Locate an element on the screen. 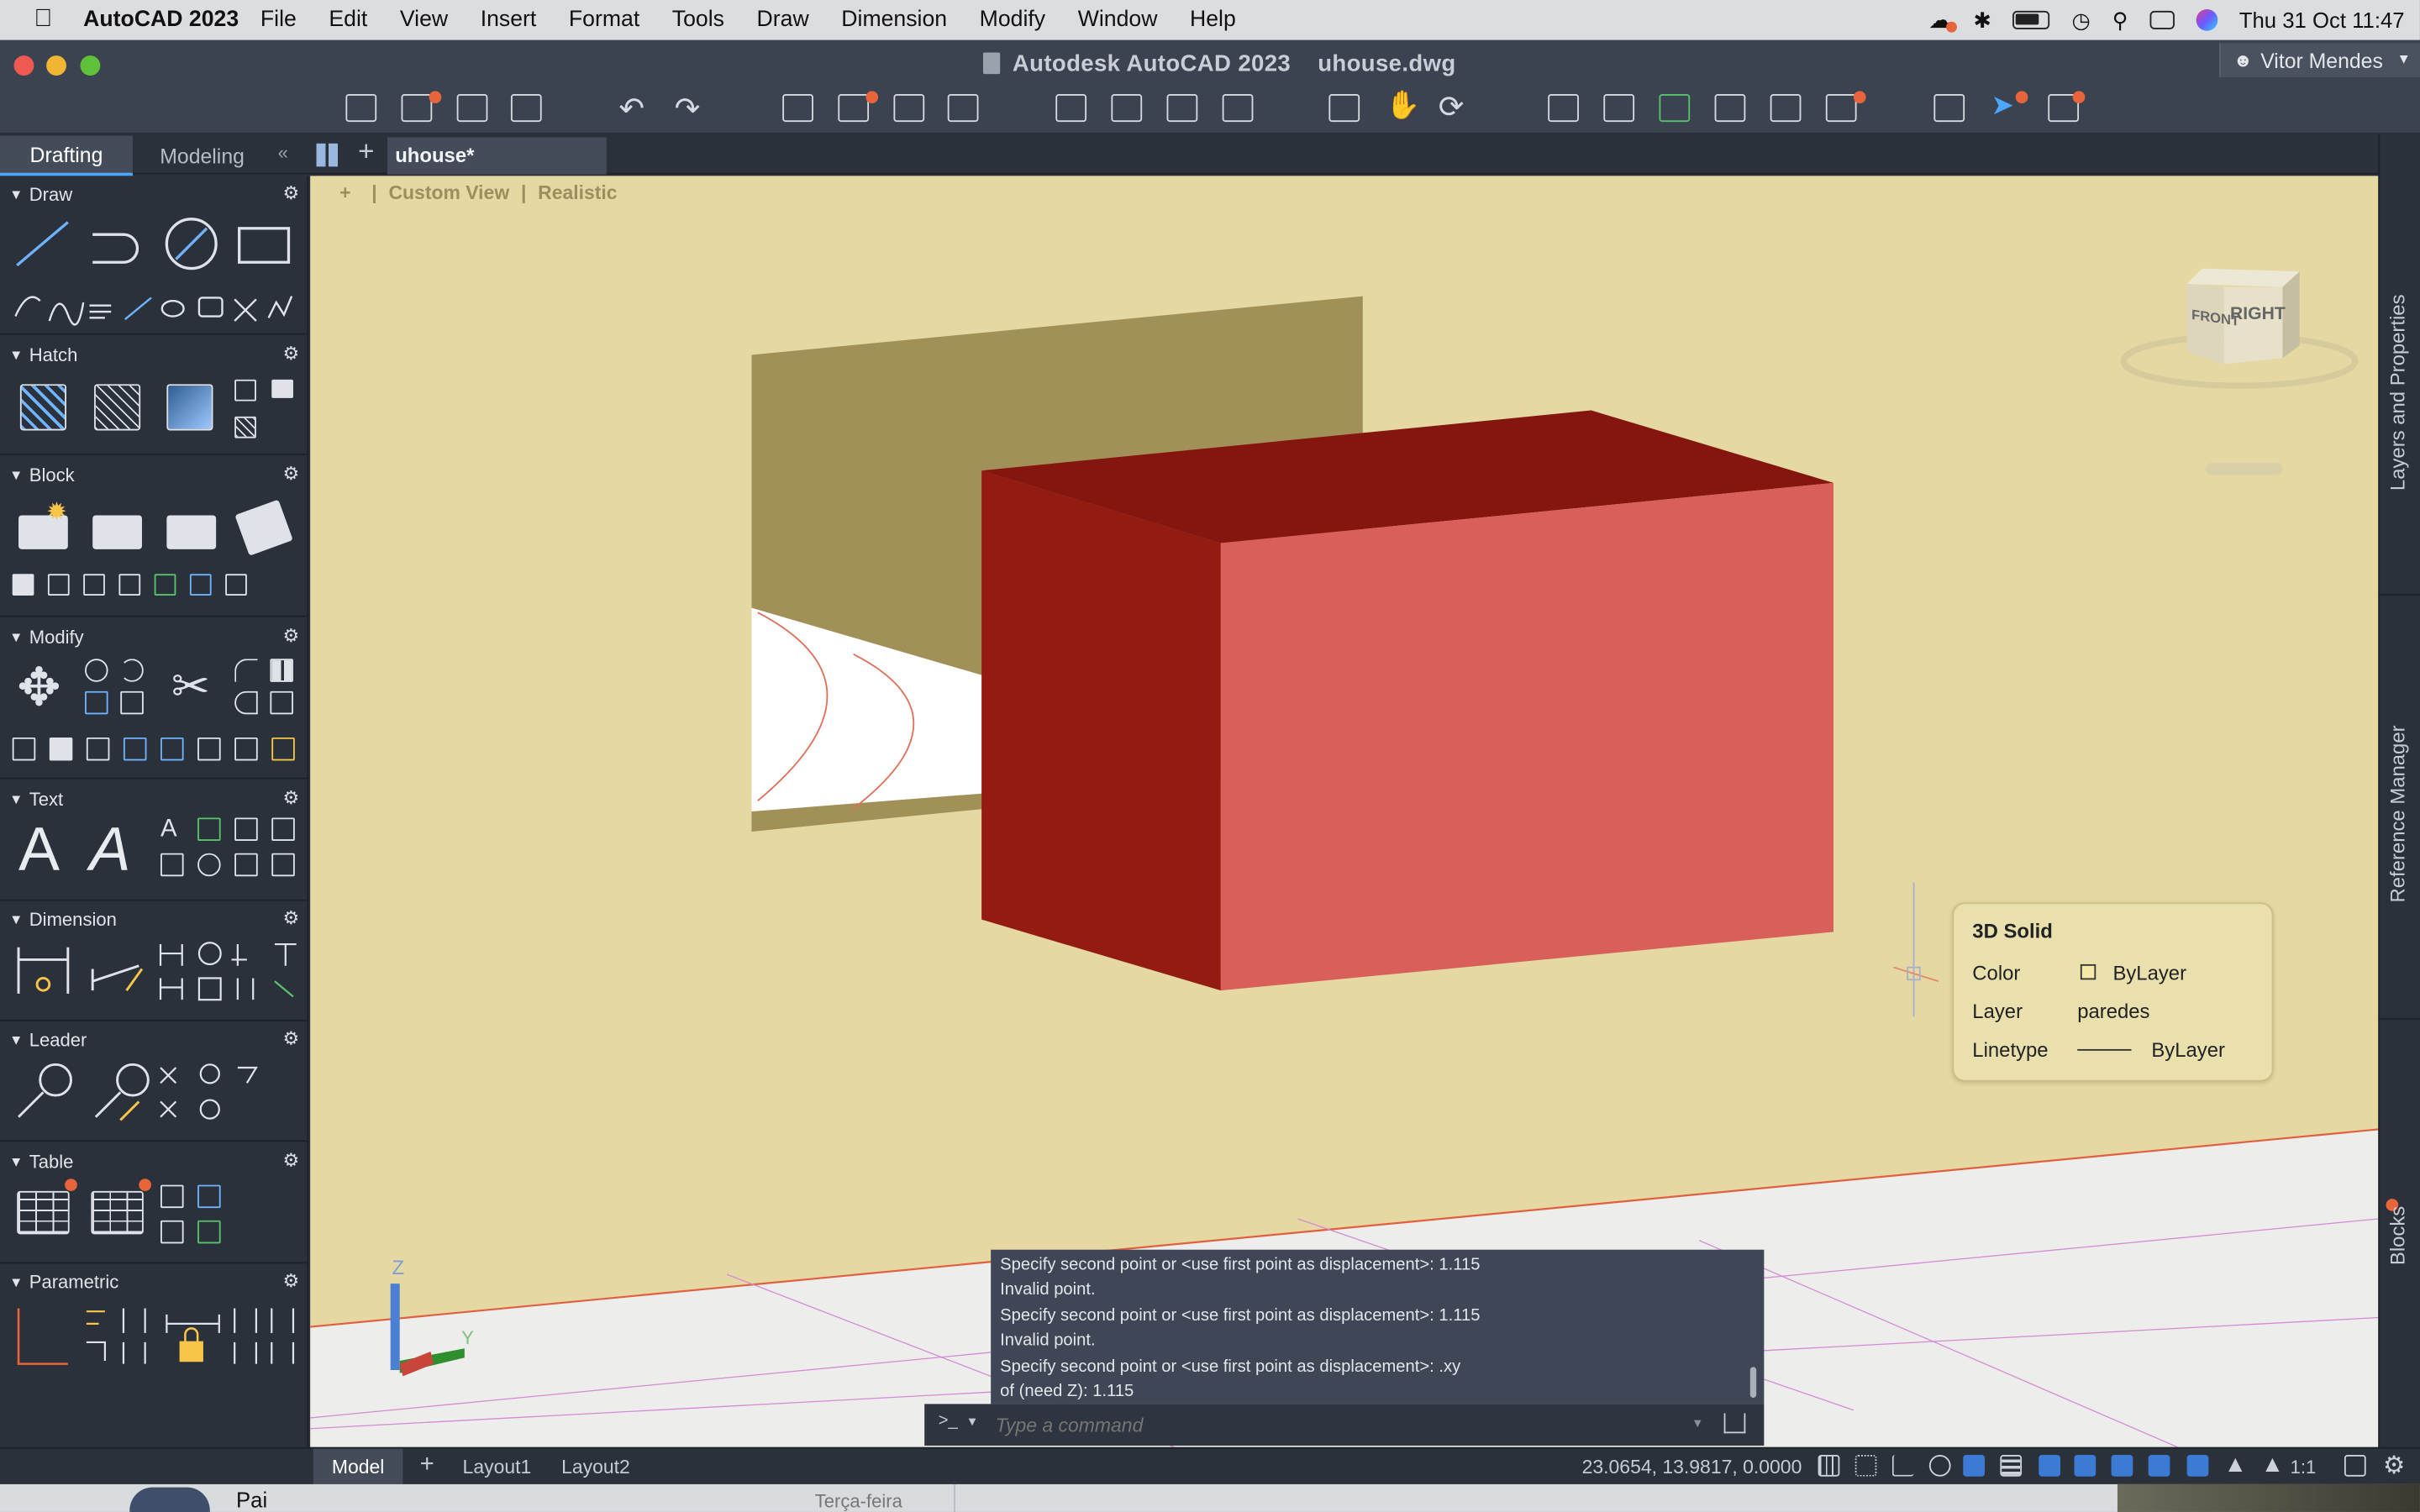 The width and height of the screenshot is (2420, 1512). tab-drafting: Drafting is located at coordinates (66, 155).